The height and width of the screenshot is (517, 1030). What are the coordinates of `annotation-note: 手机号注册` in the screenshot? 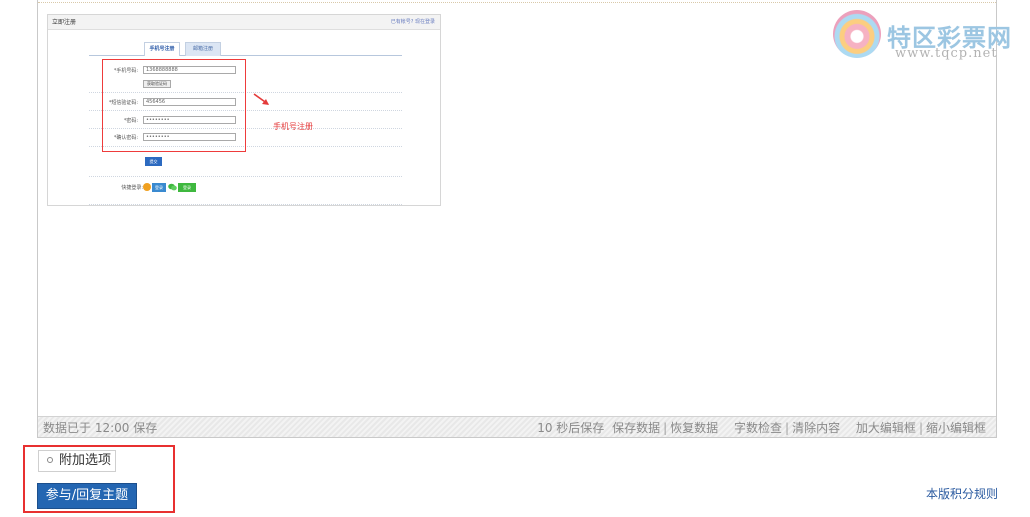 It's located at (293, 126).